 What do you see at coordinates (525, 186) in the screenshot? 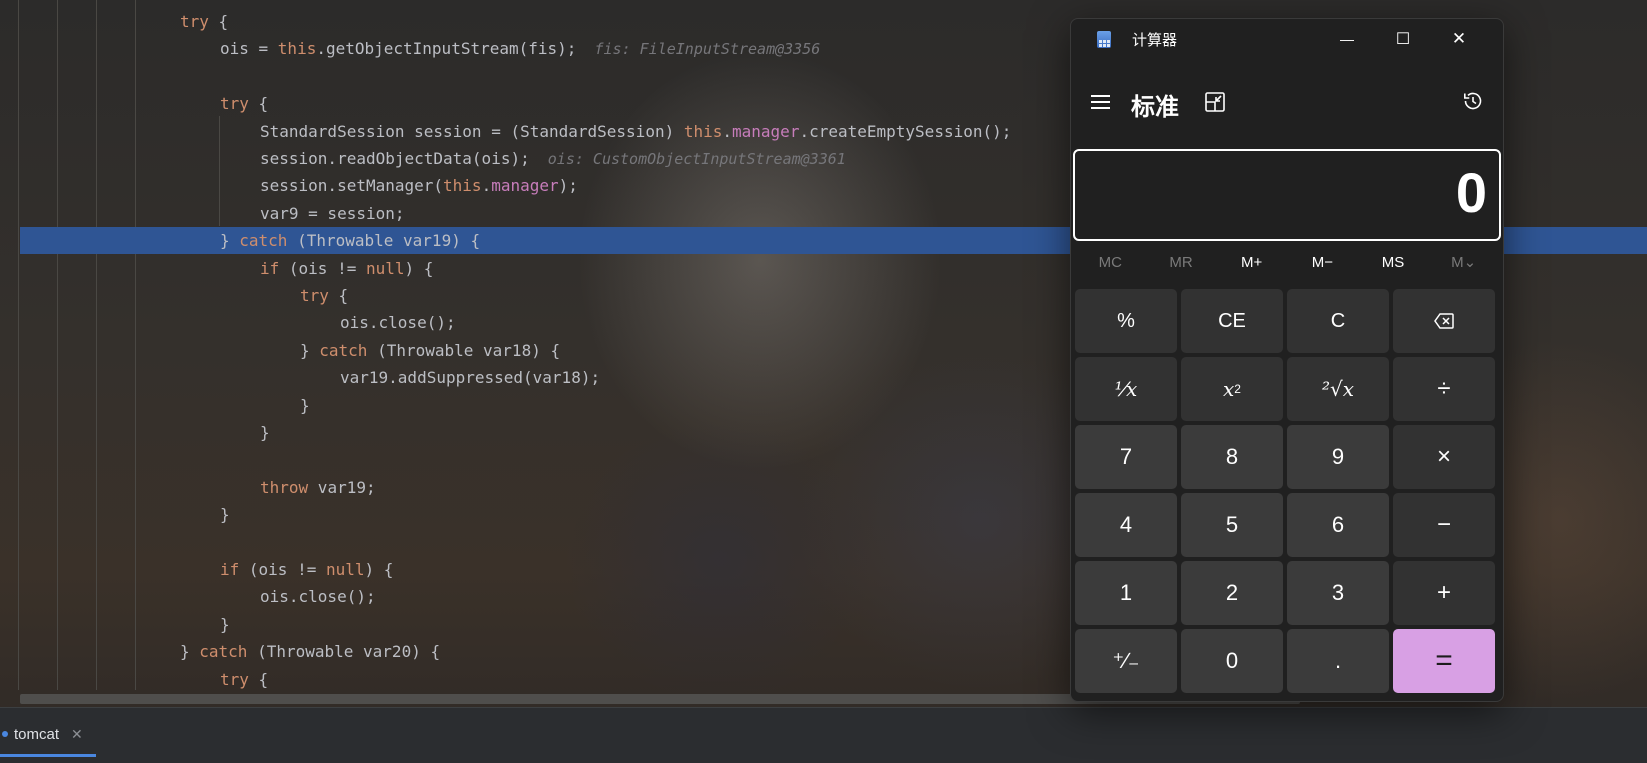
I see `code-token: manager` at bounding box center [525, 186].